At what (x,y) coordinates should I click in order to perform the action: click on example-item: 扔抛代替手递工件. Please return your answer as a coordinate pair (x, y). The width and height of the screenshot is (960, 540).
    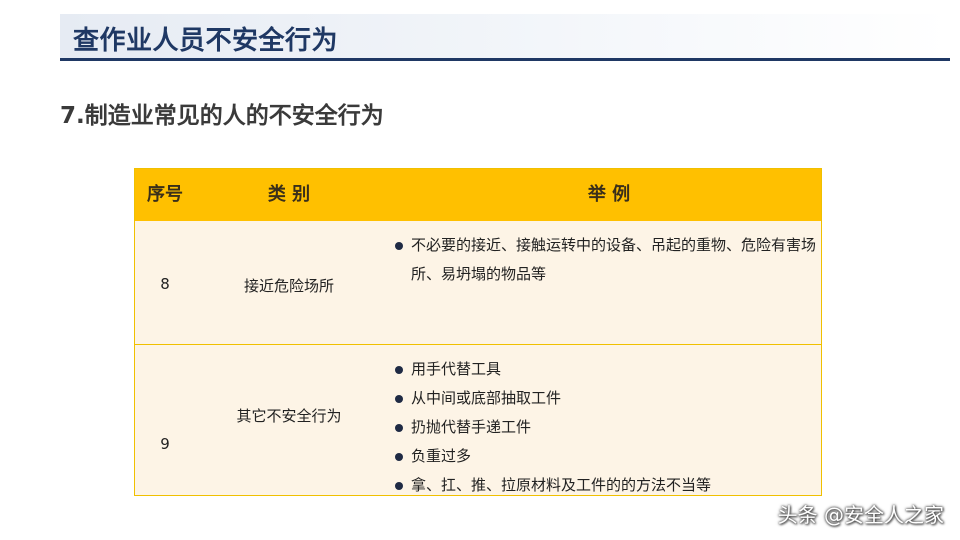
    Looking at the image, I should click on (608, 427).